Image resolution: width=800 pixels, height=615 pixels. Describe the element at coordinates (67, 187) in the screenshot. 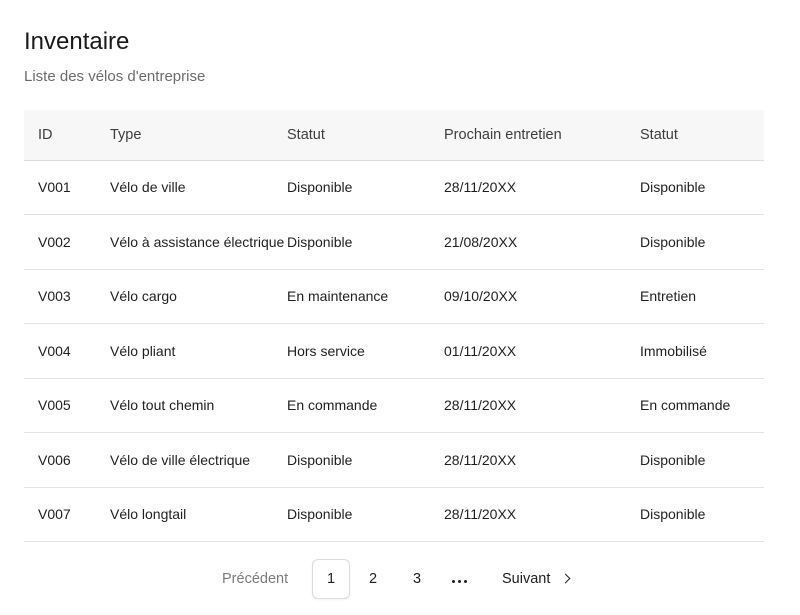

I see `cell-id: V001` at that location.